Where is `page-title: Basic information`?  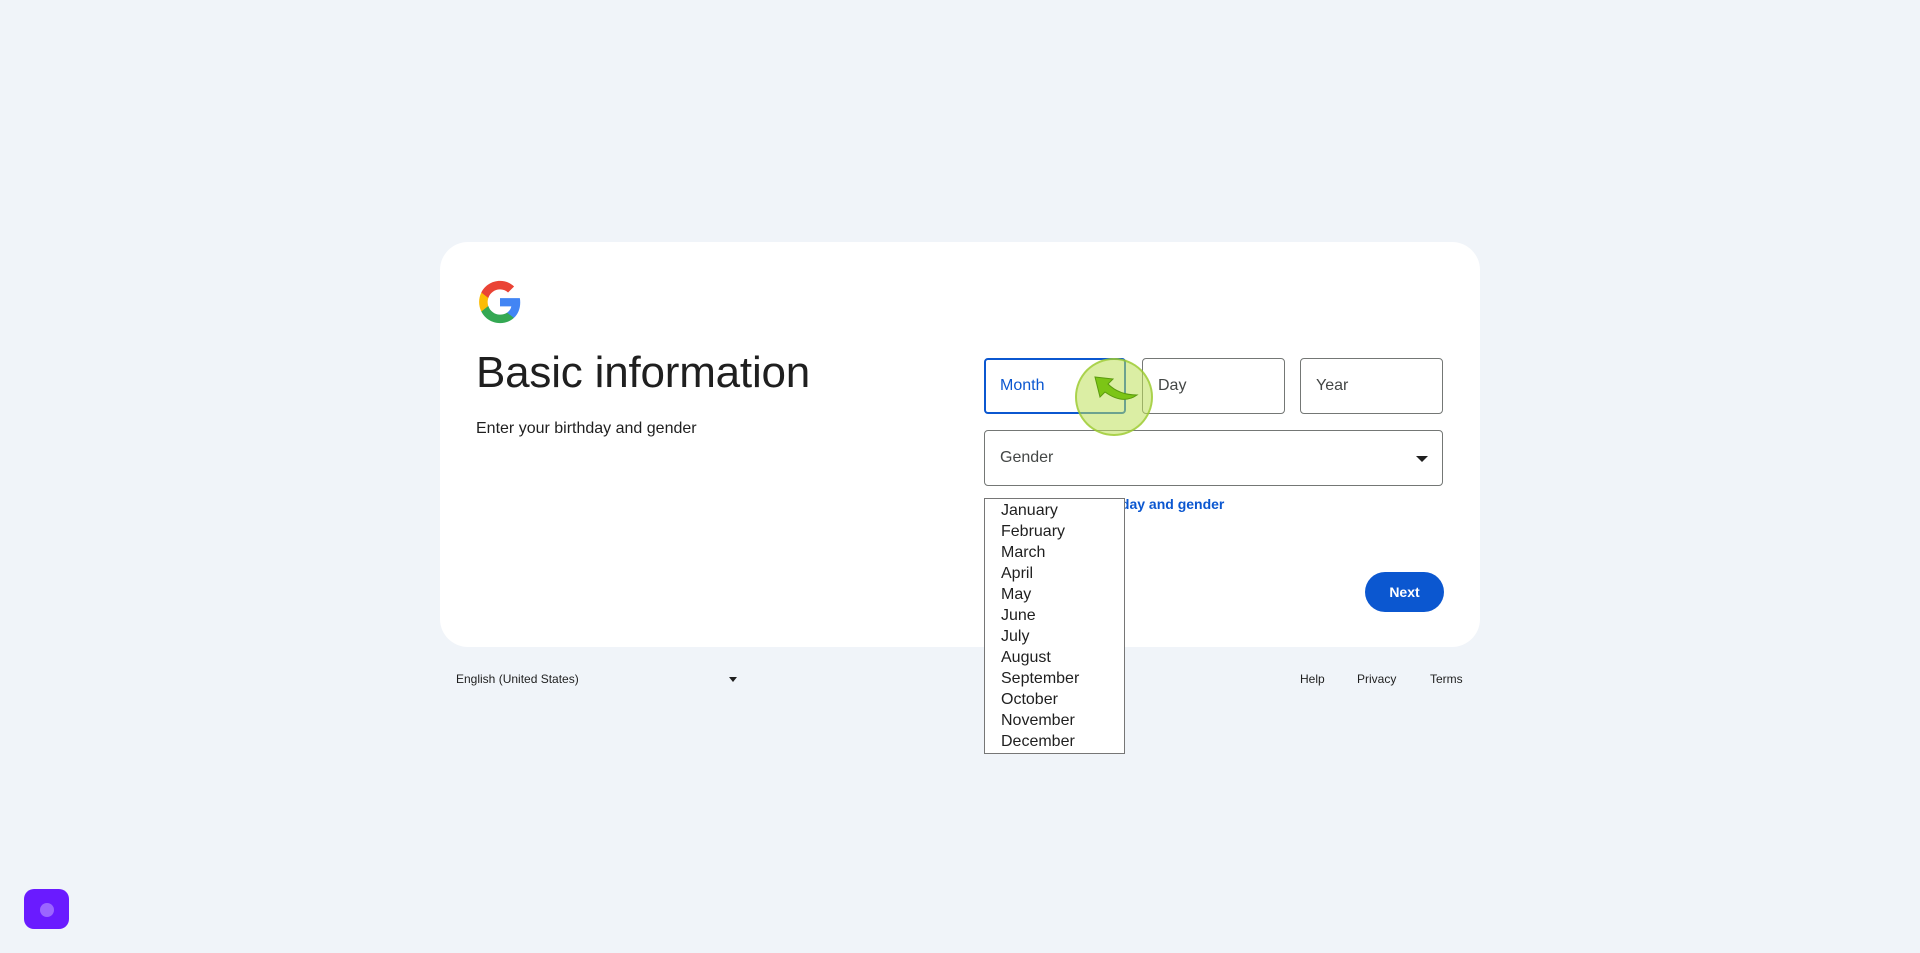 page-title: Basic information is located at coordinates (643, 372).